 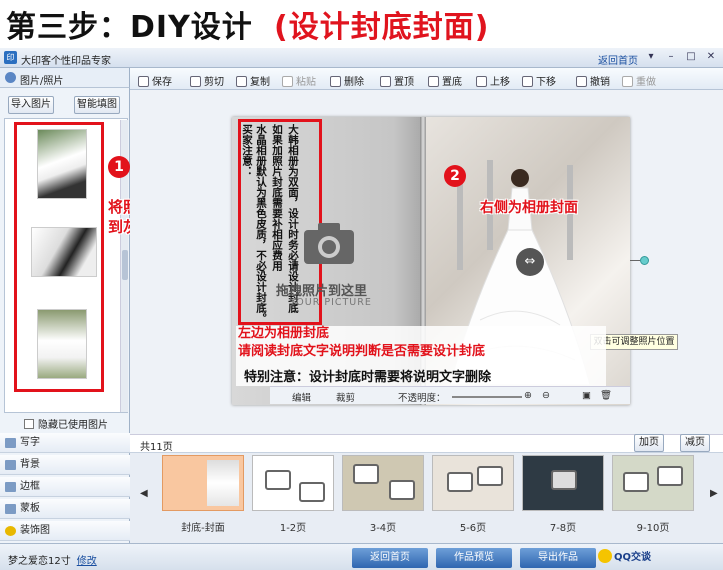 What do you see at coordinates (627, 81) in the screenshot?
I see `redo-icon` at bounding box center [627, 81].